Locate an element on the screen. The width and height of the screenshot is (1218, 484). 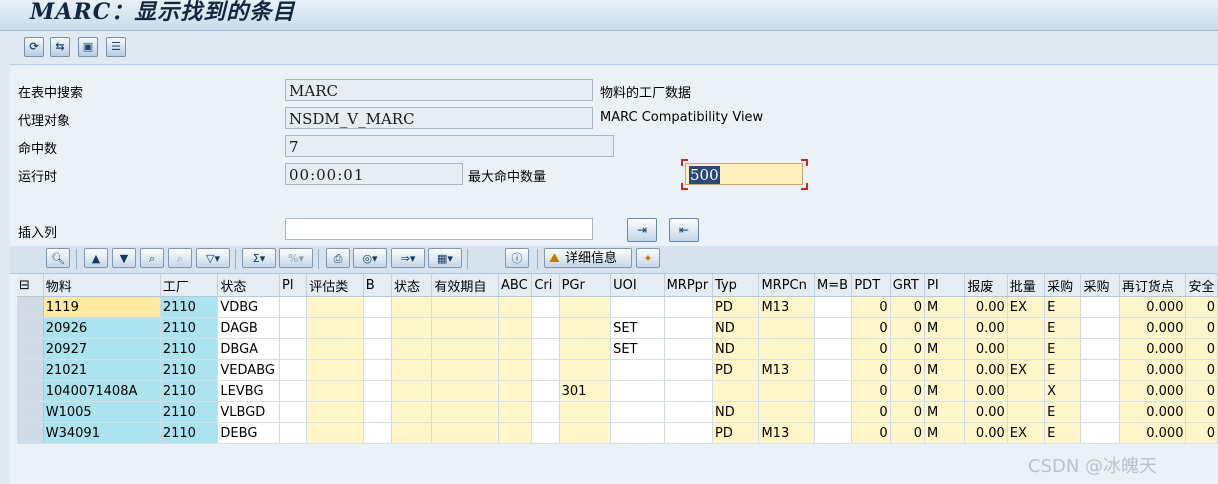
info-icon: ⓘ is located at coordinates (517, 258).